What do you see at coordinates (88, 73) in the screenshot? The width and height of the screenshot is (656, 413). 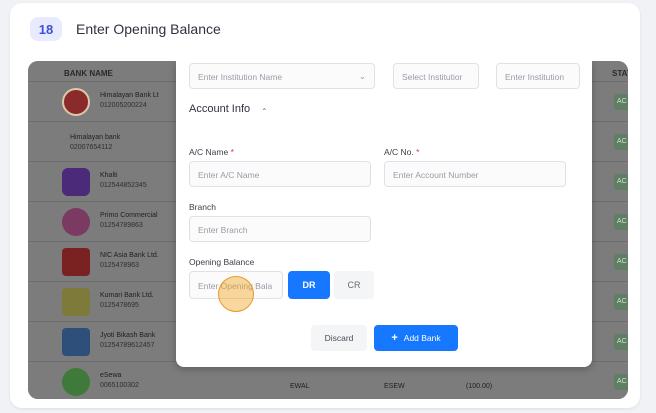 I see `column-header-bank-name: BANK NAME` at bounding box center [88, 73].